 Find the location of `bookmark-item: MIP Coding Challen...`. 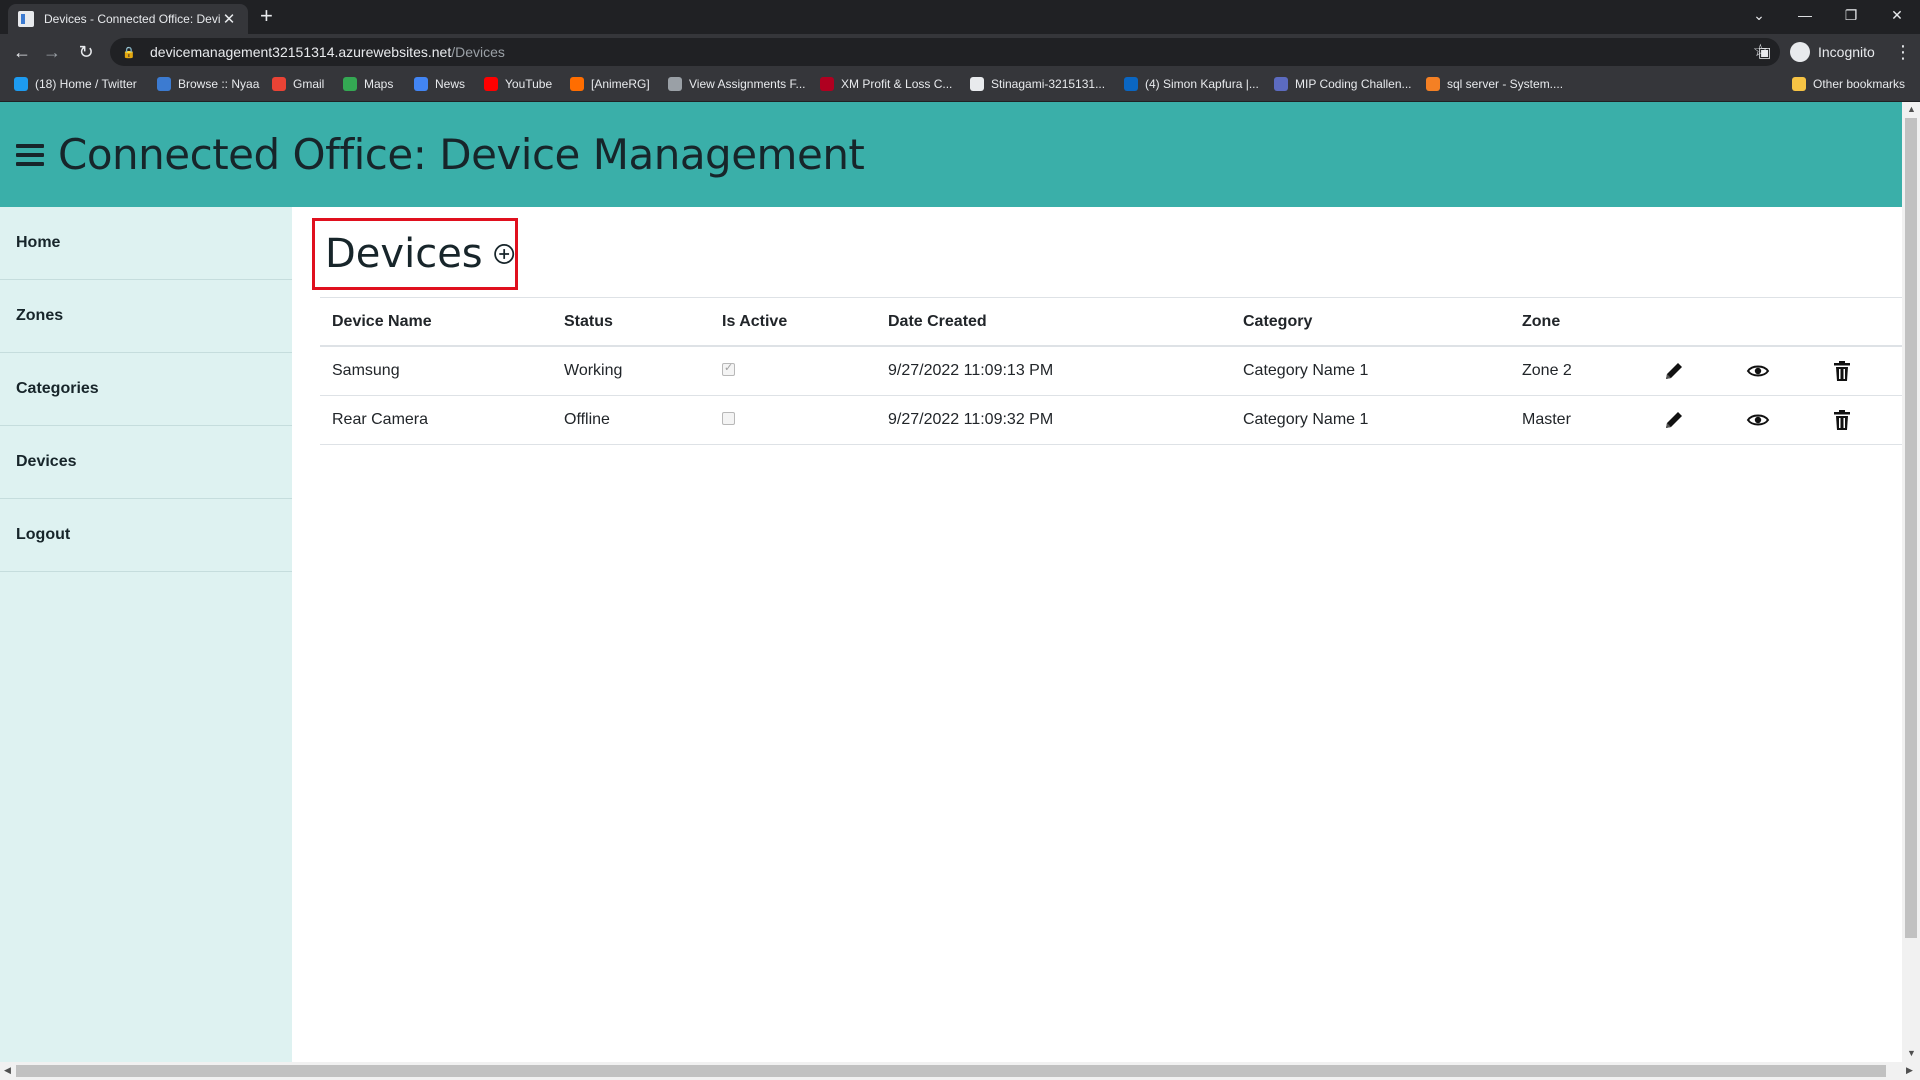

bookmark-item: MIP Coding Challen... is located at coordinates (1343, 84).